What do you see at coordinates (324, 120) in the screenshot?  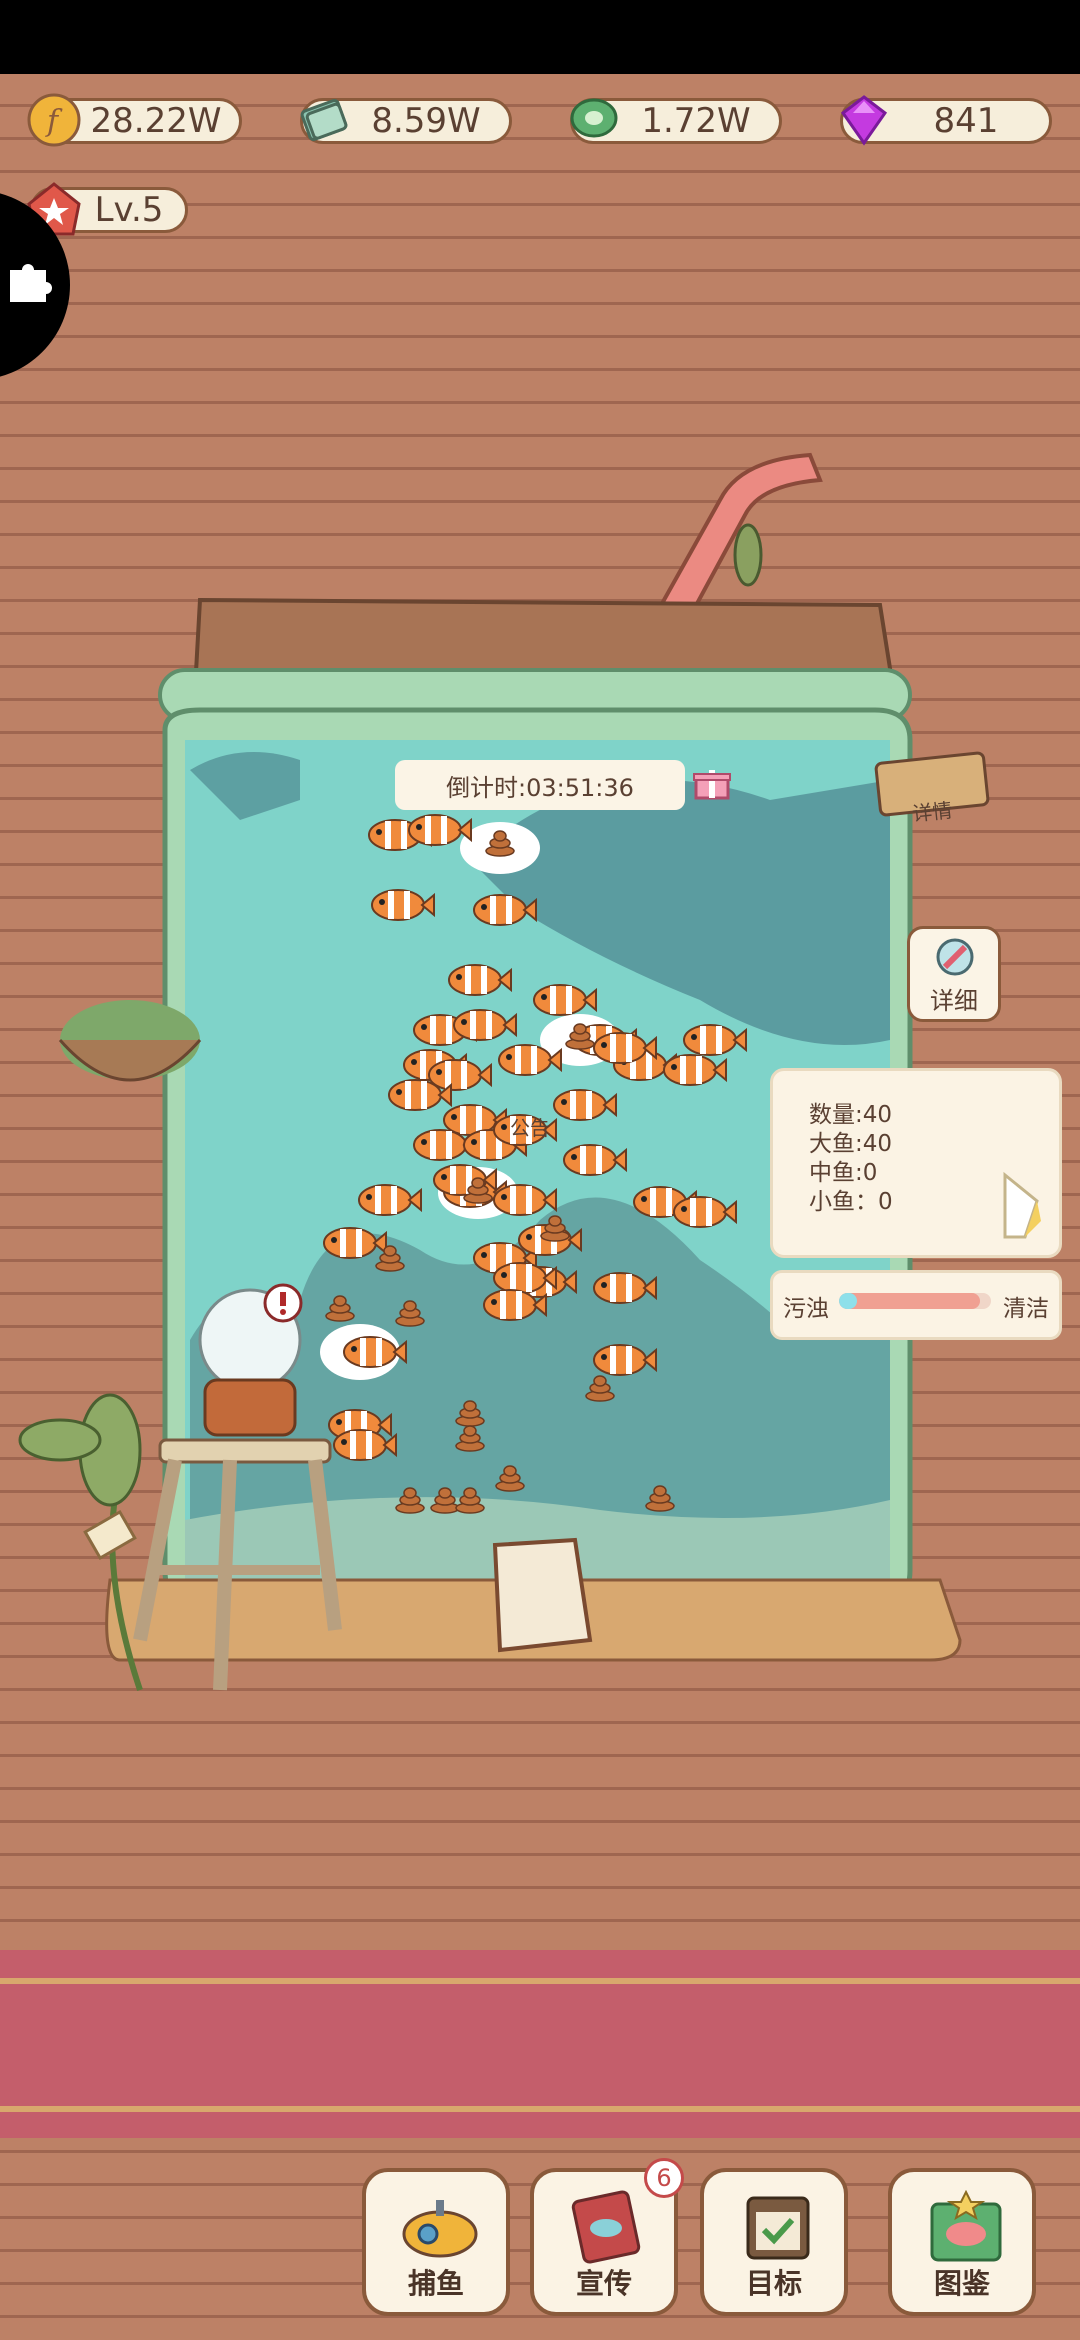 I see `cash-stack-icon` at bounding box center [324, 120].